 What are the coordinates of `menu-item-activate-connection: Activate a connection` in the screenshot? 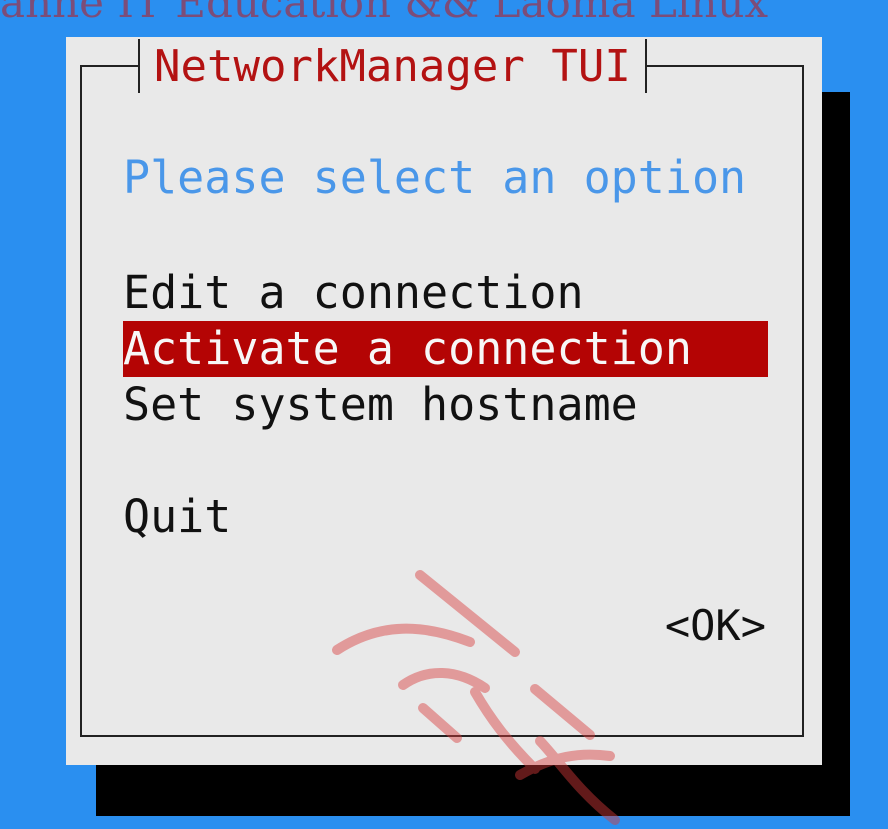 It's located at (445, 349).